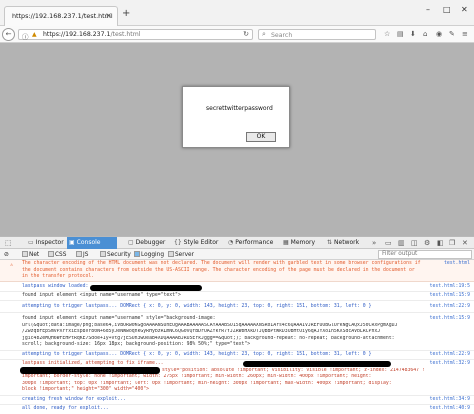  Describe the element at coordinates (58, 277) in the screenshot. I see `console-line: in the transfer protocol.` at that location.